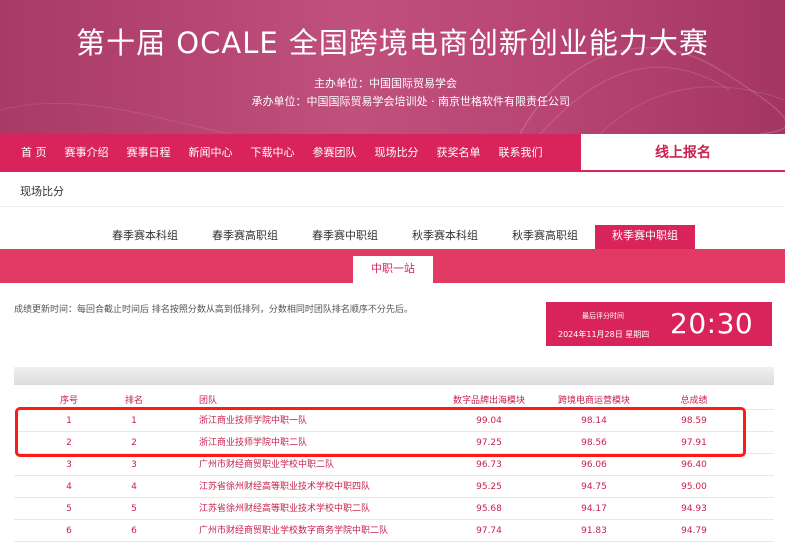 This screenshot has width=785, height=545. I want to click on tab-spring-secondary: 春季赛中职组, so click(345, 237).